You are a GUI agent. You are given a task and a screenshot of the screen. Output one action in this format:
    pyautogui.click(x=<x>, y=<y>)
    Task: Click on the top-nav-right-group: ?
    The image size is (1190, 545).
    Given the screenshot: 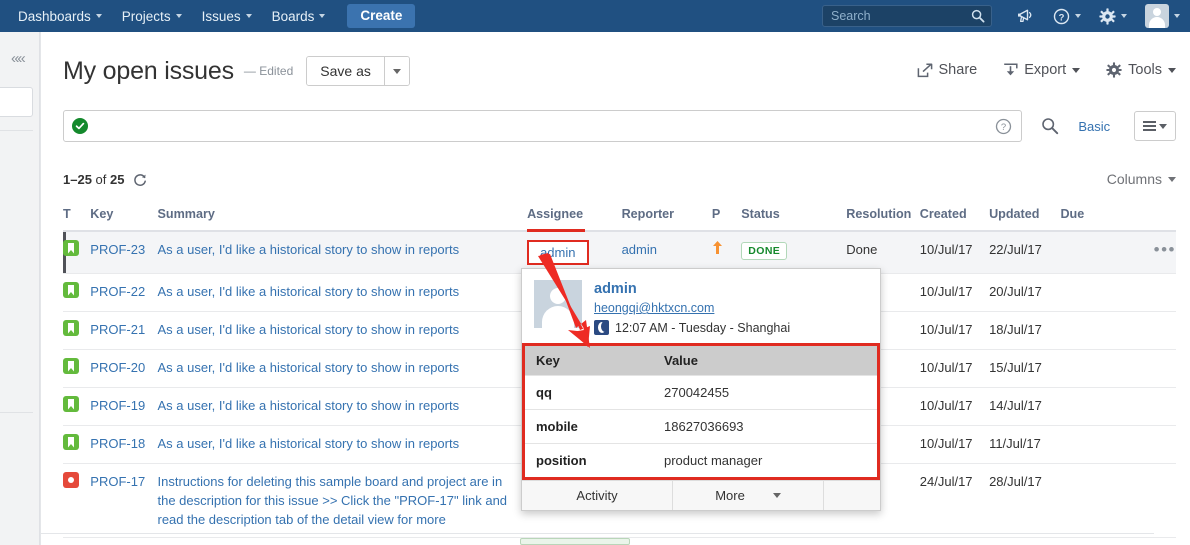 What is the action you would take?
    pyautogui.click(x=1006, y=16)
    